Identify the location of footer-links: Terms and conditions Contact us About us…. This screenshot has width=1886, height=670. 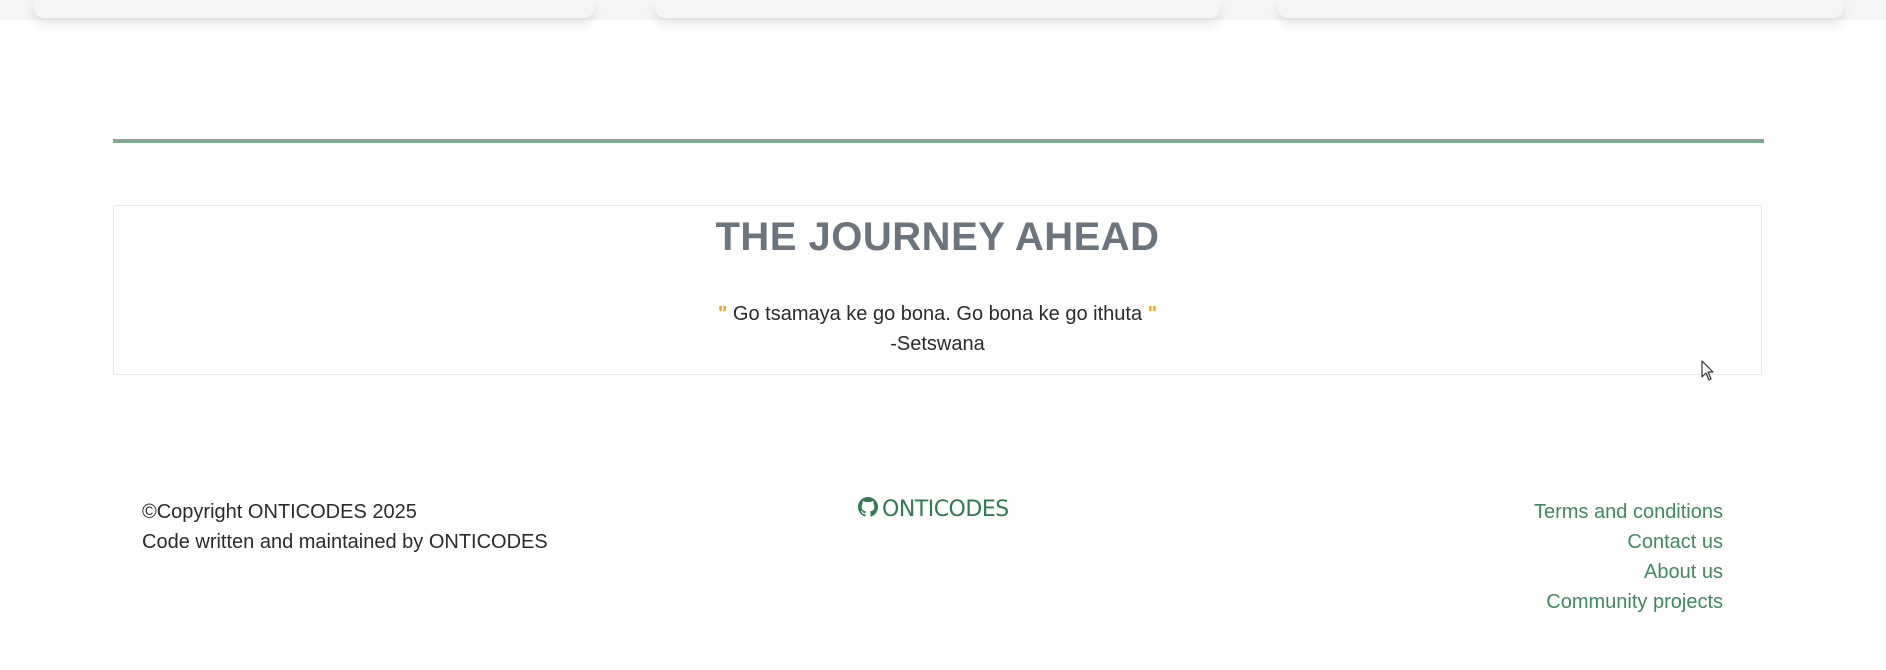
(1628, 557).